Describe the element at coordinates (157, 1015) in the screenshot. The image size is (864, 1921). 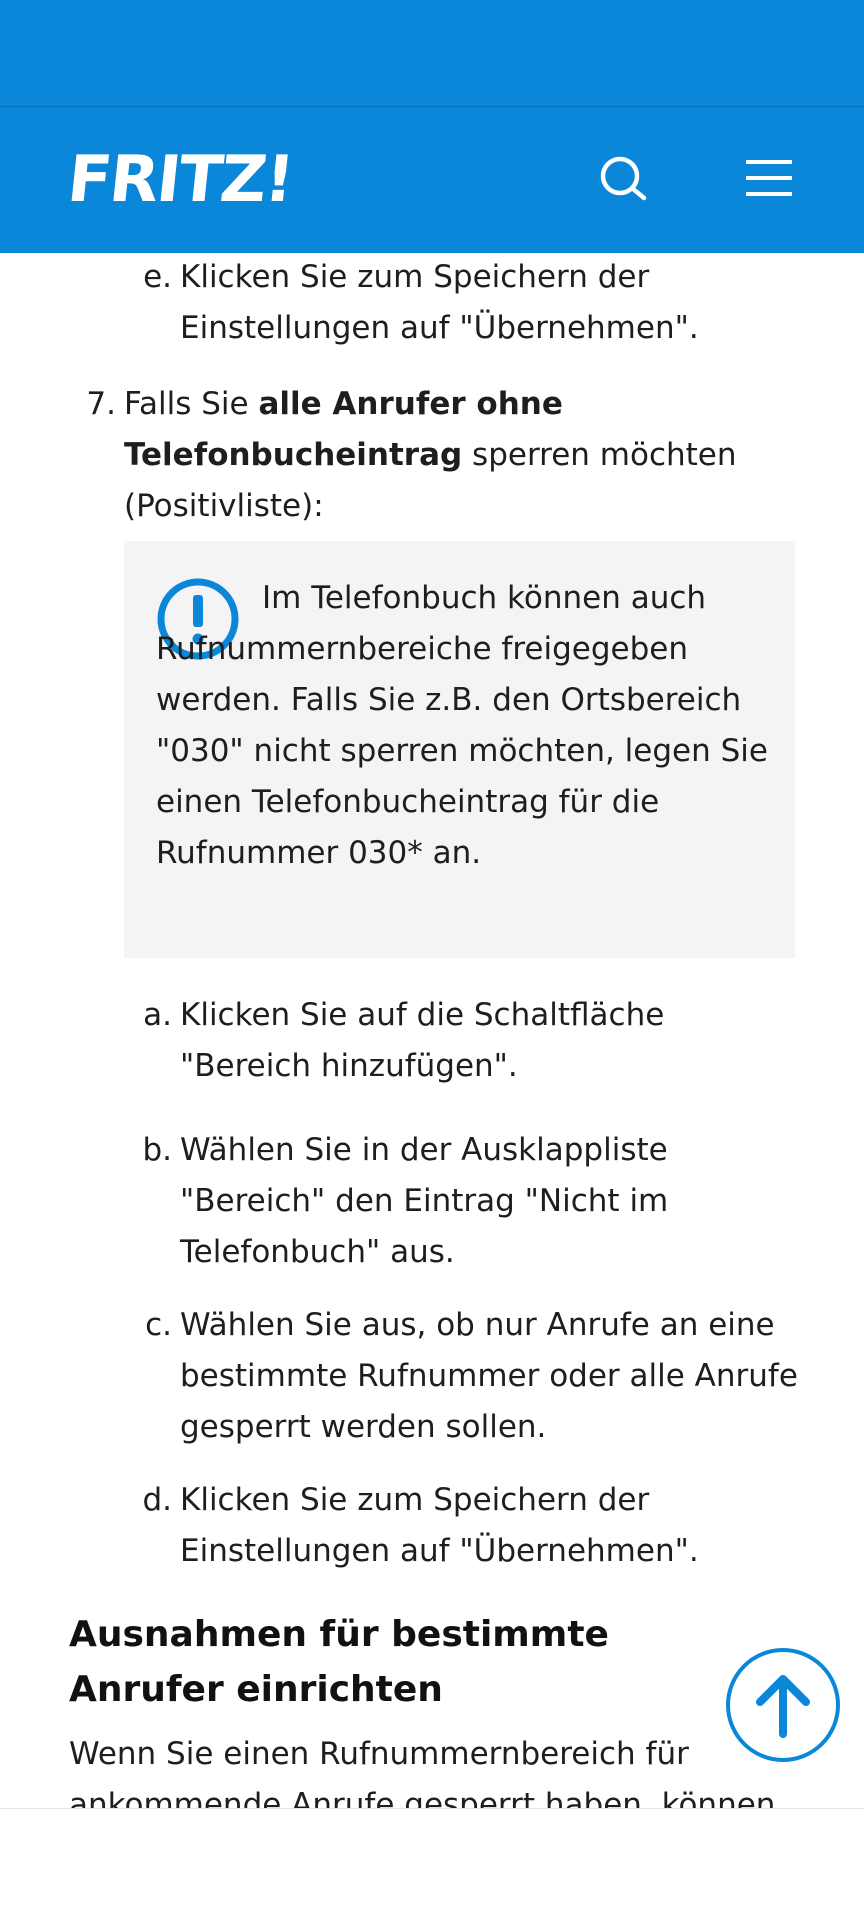
I see `list-marker: a.` at that location.